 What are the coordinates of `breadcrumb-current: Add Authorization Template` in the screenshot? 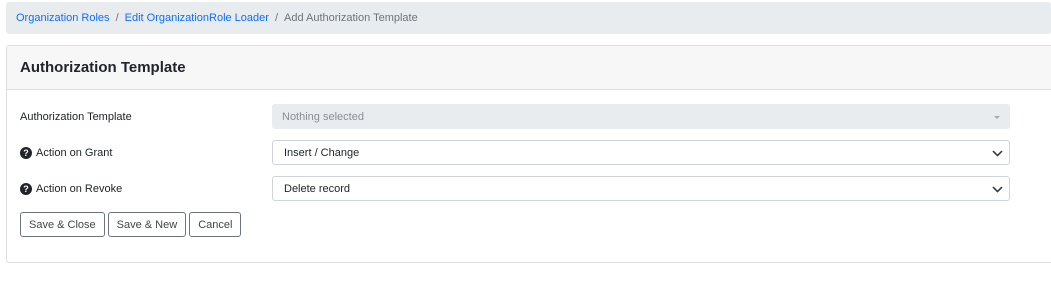 It's located at (351, 18).